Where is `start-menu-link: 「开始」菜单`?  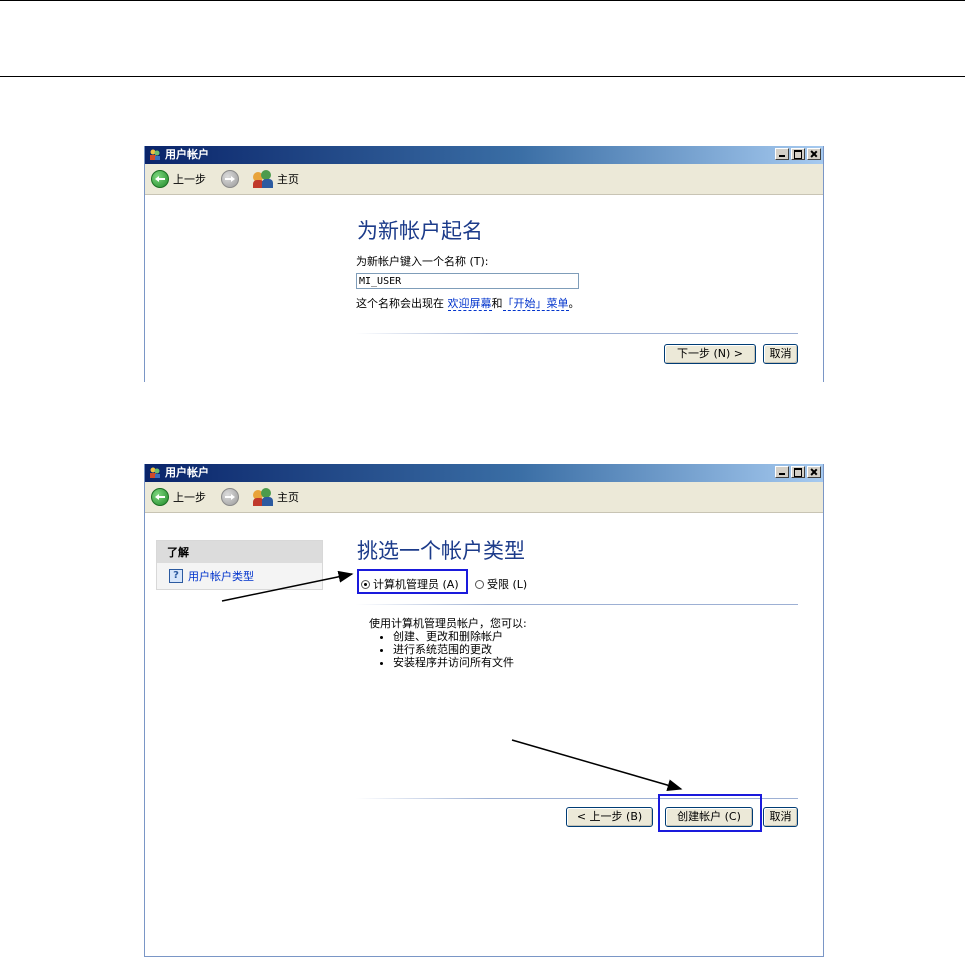 start-menu-link: 「开始」菜单 is located at coordinates (535, 304).